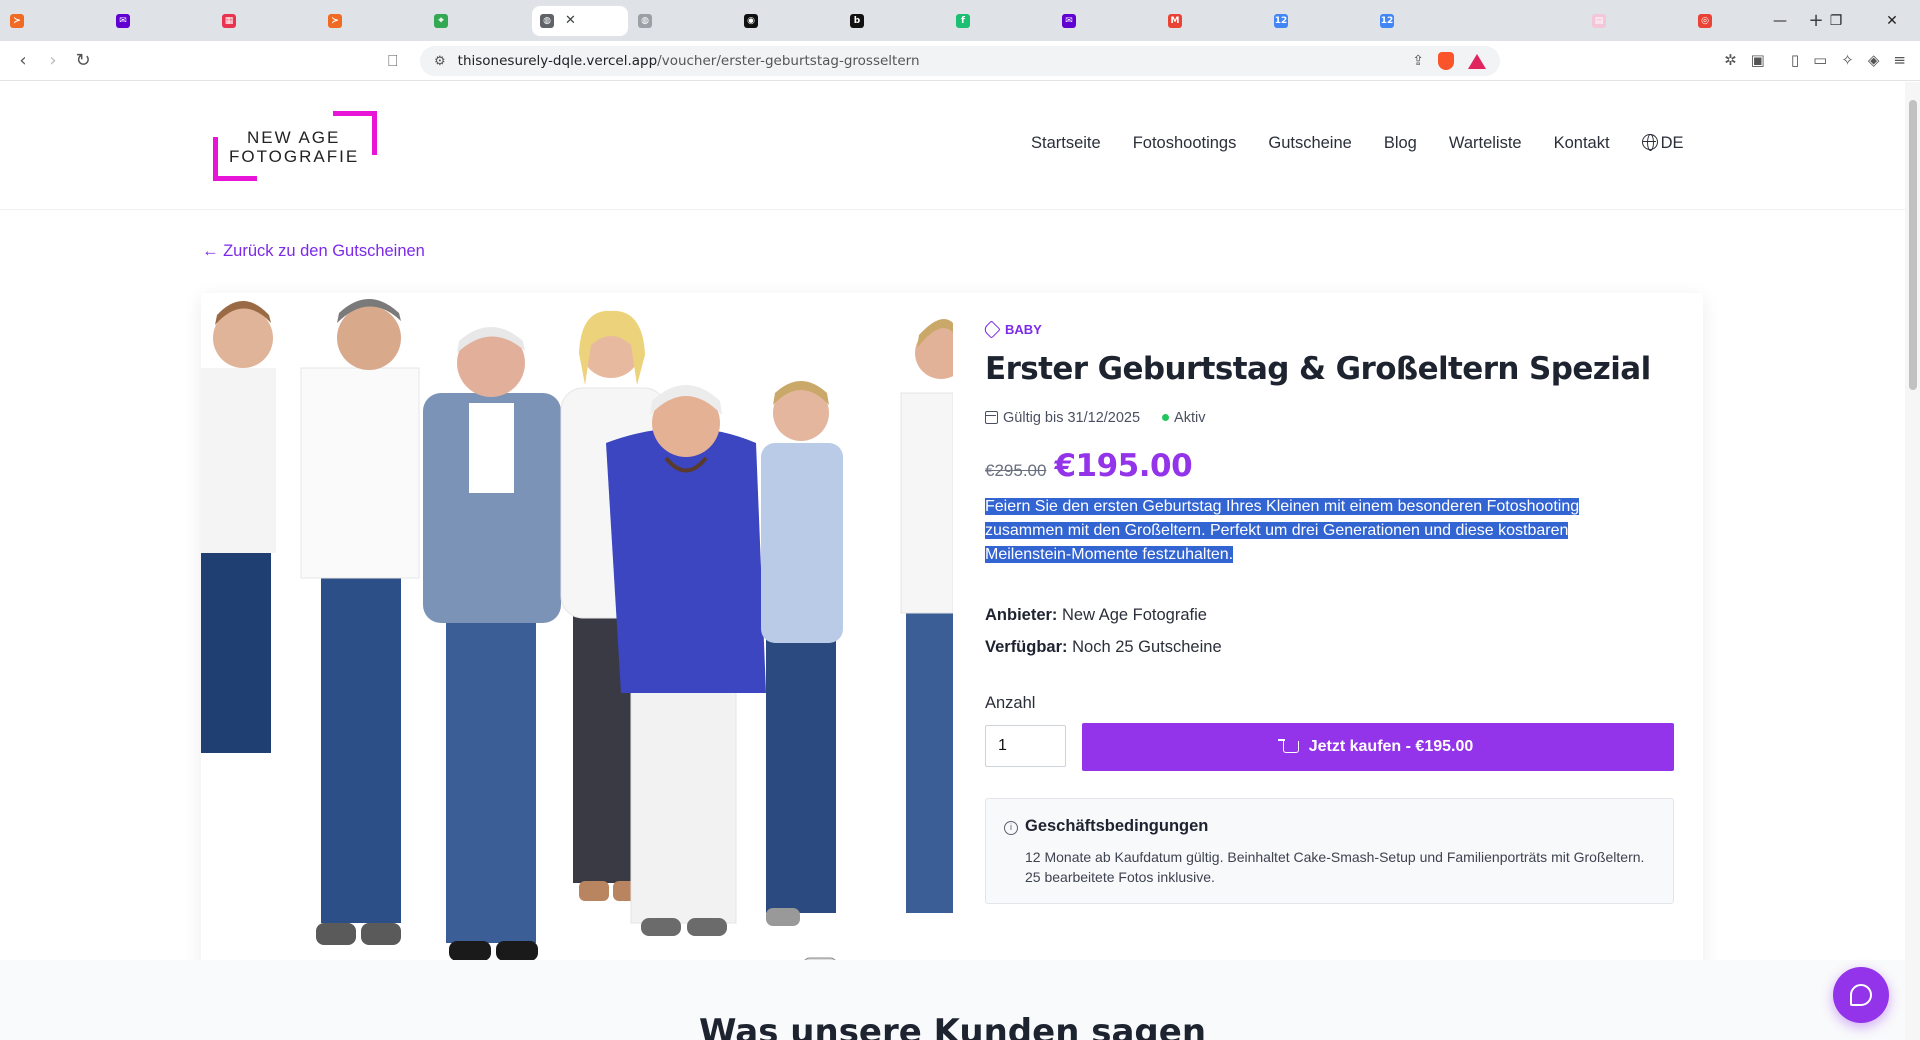 The width and height of the screenshot is (1920, 1040). What do you see at coordinates (1820, 60) in the screenshot?
I see `wallet-icon: ▭` at bounding box center [1820, 60].